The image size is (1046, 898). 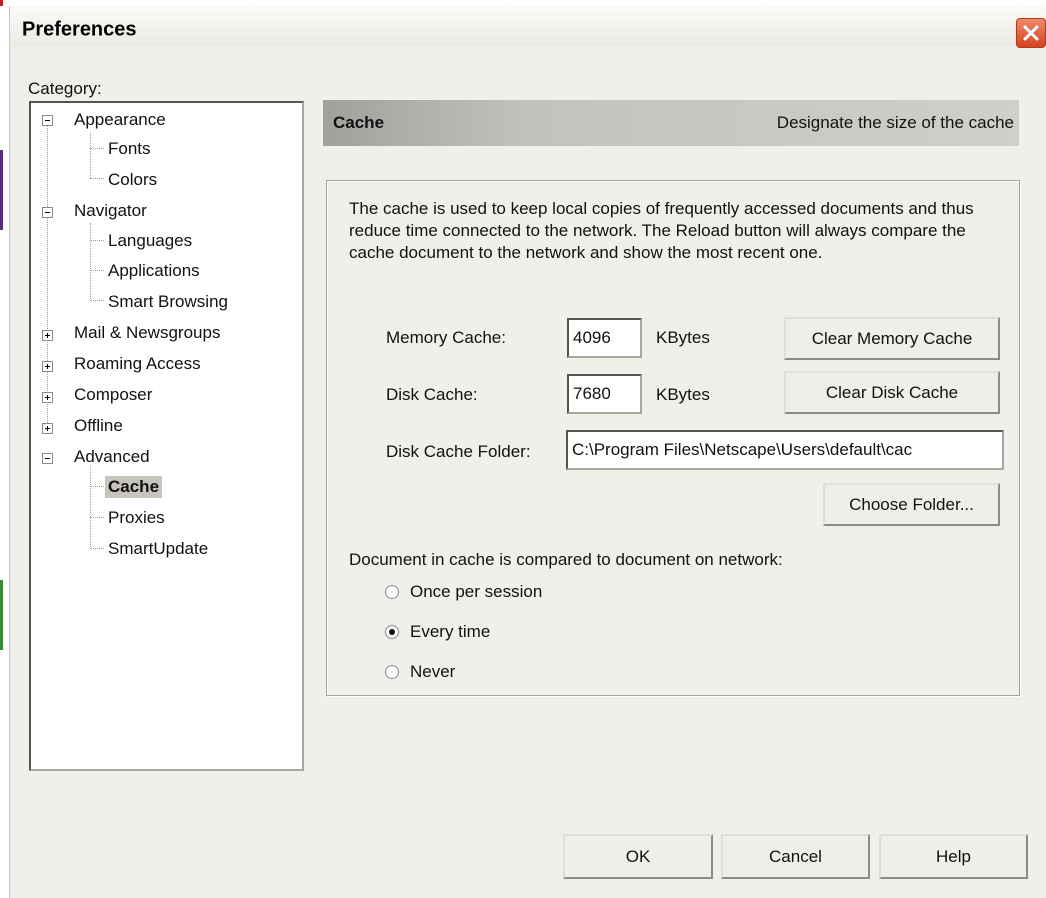 I want to click on radio-label: Every time, so click(x=450, y=631).